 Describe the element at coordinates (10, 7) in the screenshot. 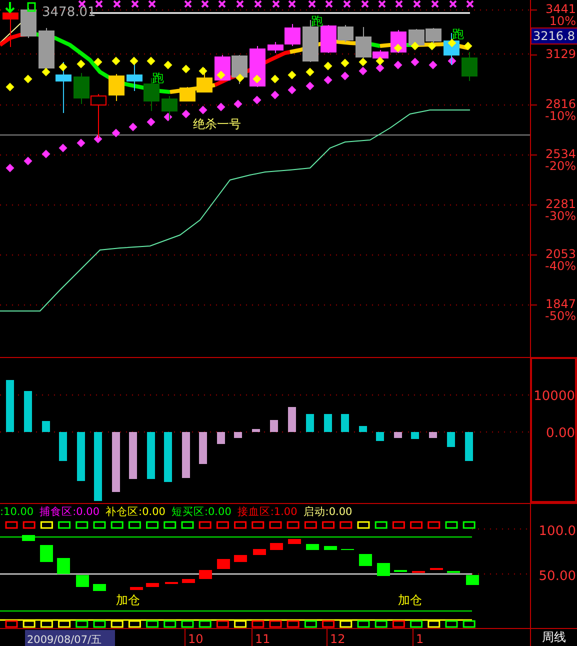

I see `arrow-icon` at that location.